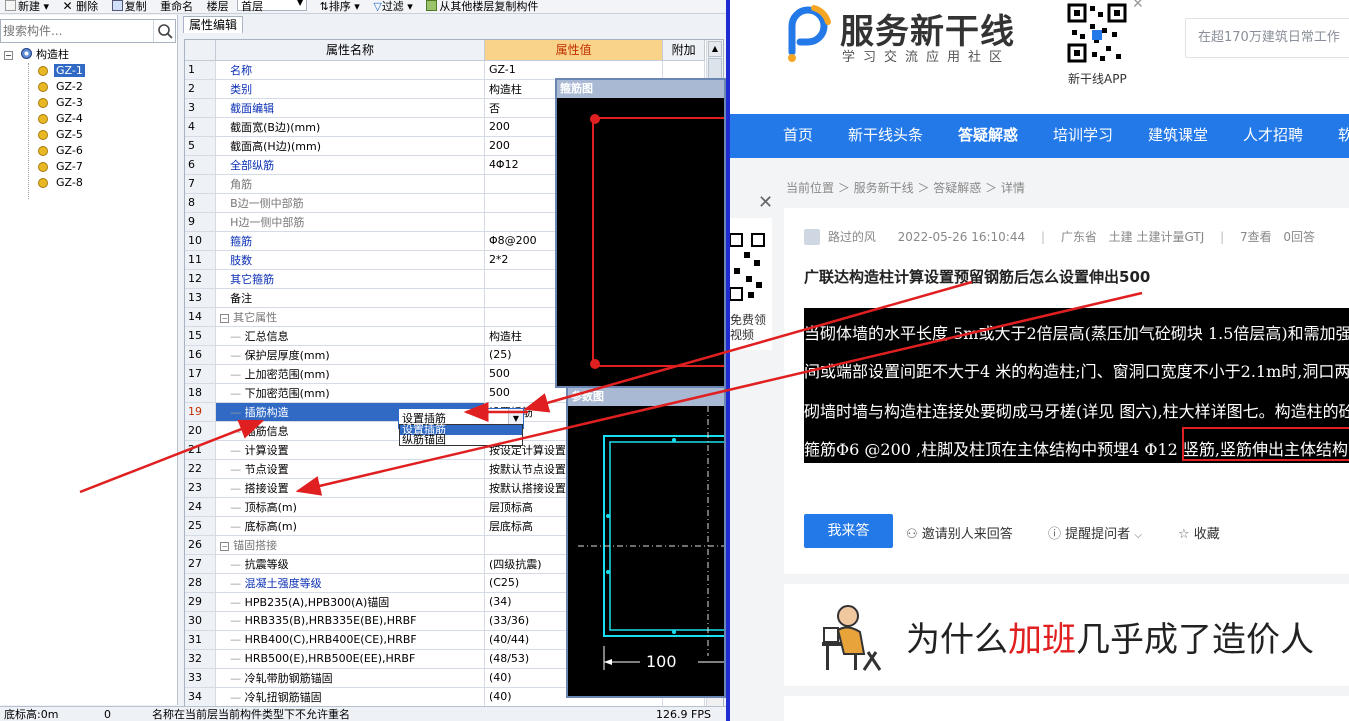  What do you see at coordinates (812, 237) in the screenshot?
I see `avatar` at bounding box center [812, 237].